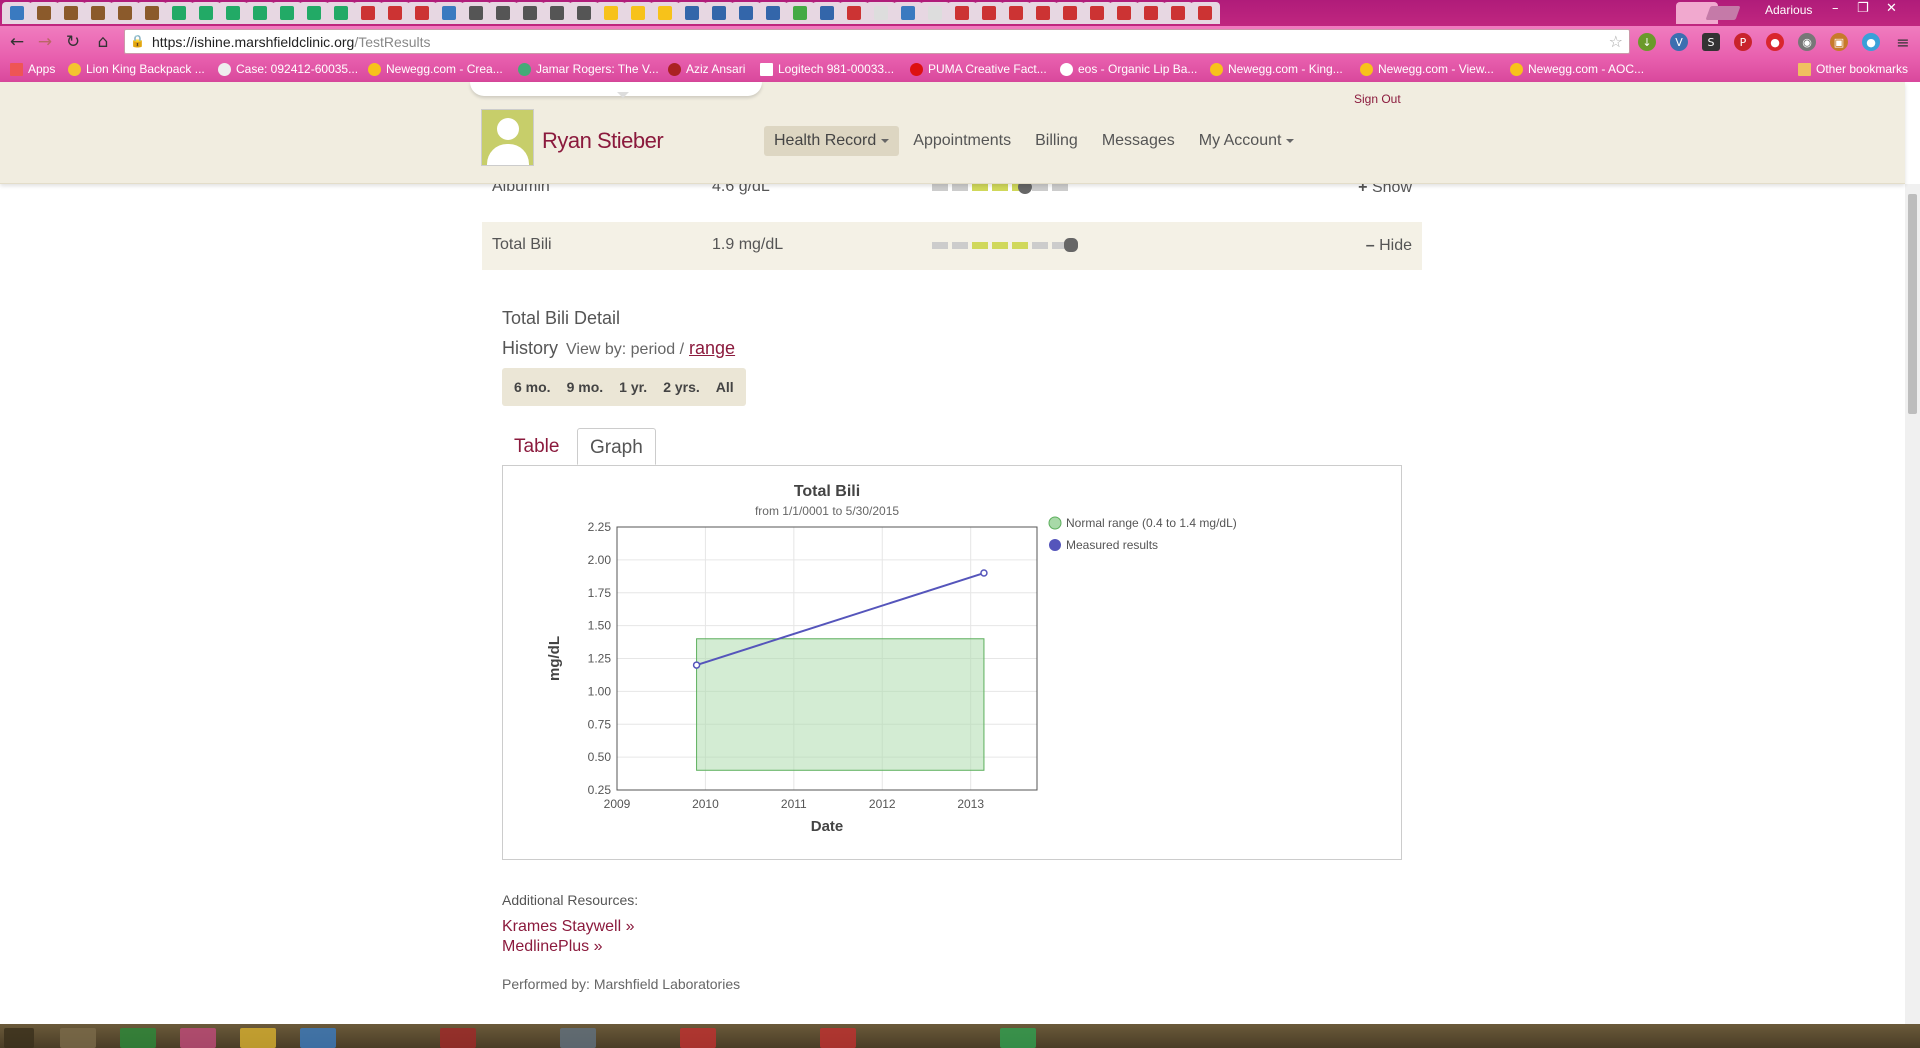  I want to click on restore-icon: ❐, so click(1863, 8).